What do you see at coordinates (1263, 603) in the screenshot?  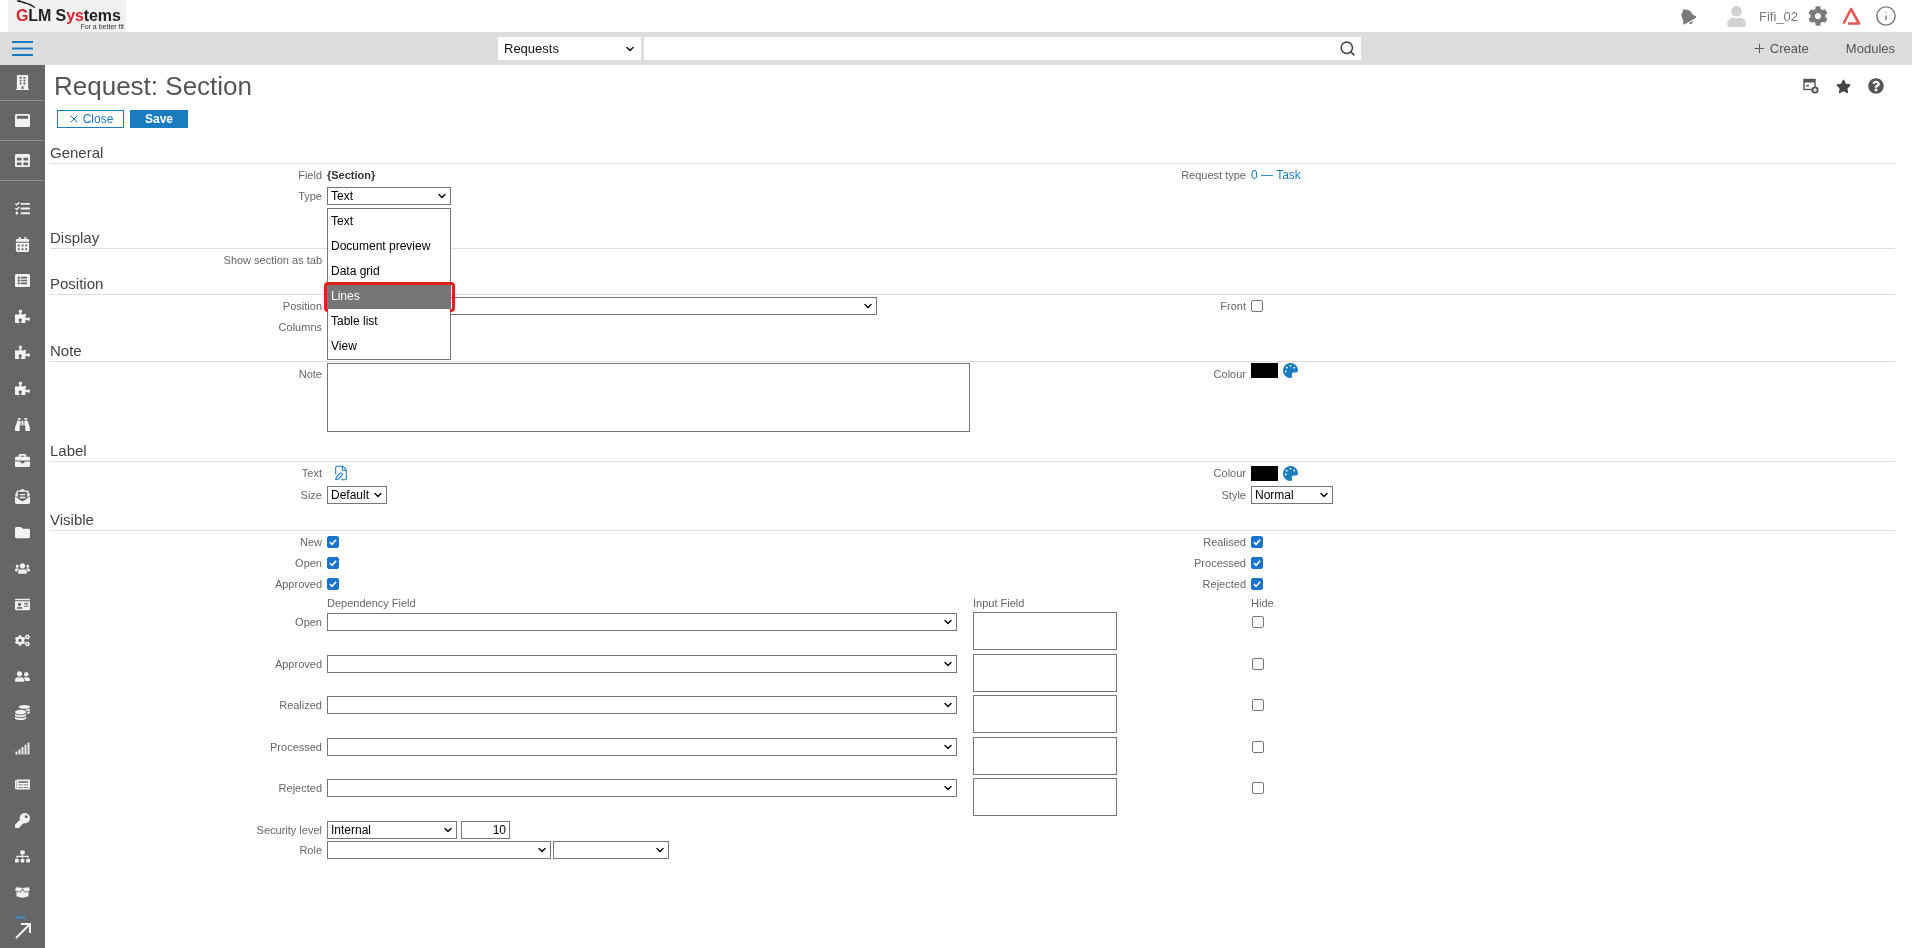 I see `column-header: Hide` at bounding box center [1263, 603].